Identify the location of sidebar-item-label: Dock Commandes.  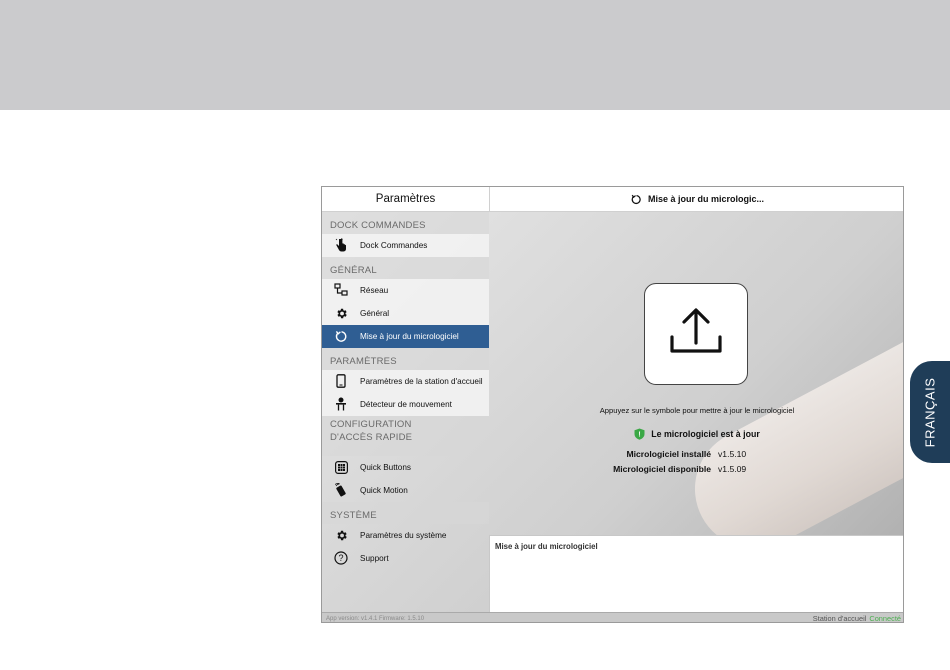
(394, 245).